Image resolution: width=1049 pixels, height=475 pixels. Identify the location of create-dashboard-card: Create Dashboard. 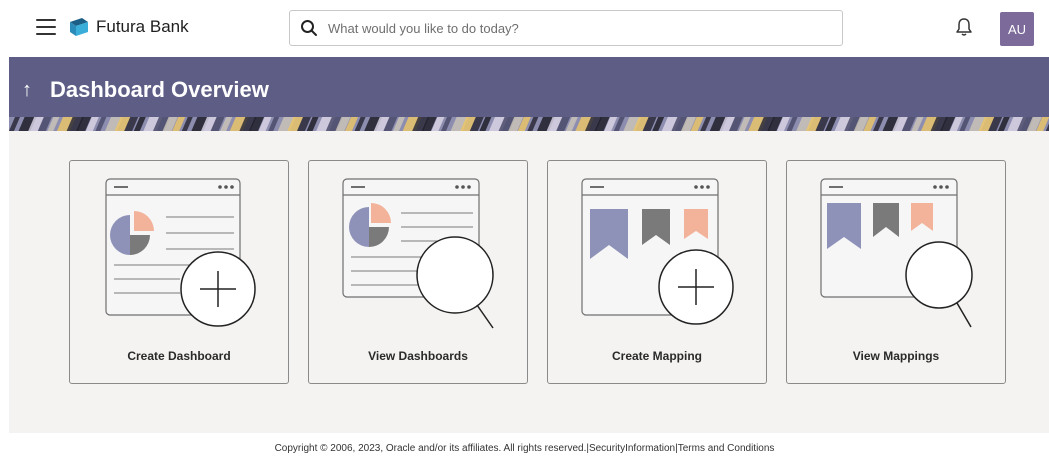
(179, 272).